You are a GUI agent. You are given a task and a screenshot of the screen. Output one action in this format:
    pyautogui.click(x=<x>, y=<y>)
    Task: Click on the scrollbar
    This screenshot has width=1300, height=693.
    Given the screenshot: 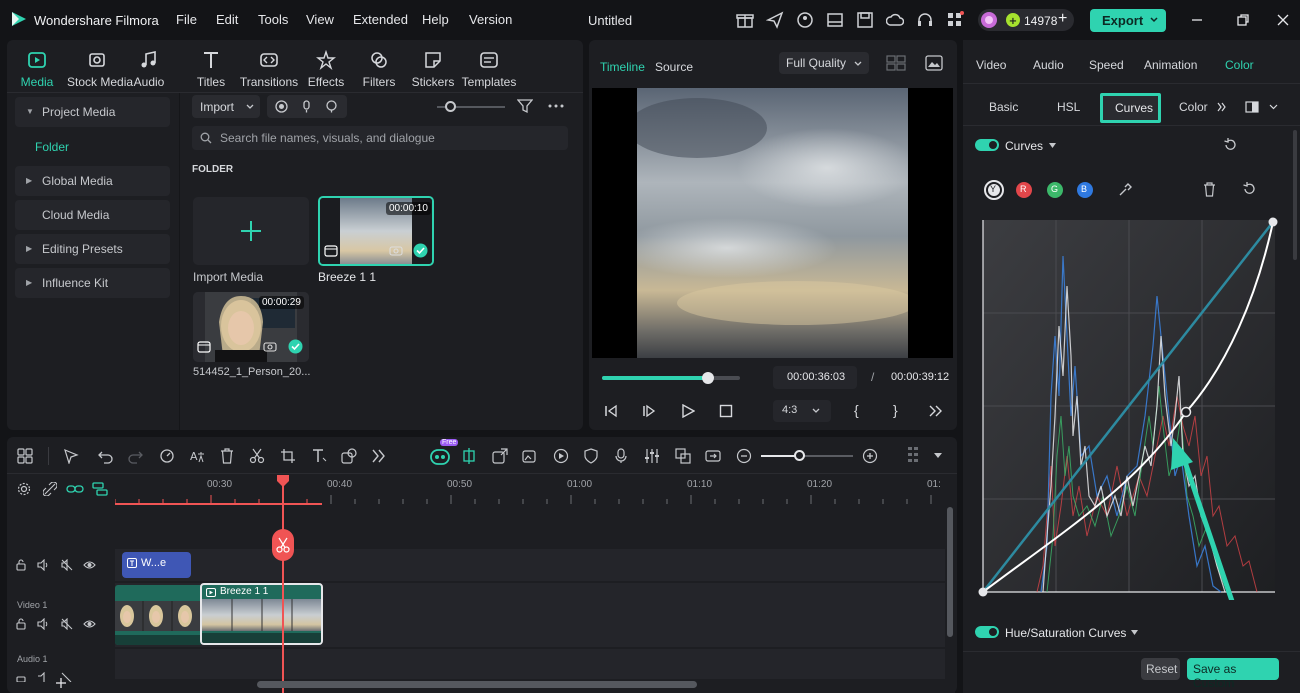 What is the action you would take?
    pyautogui.click(x=1295, y=195)
    